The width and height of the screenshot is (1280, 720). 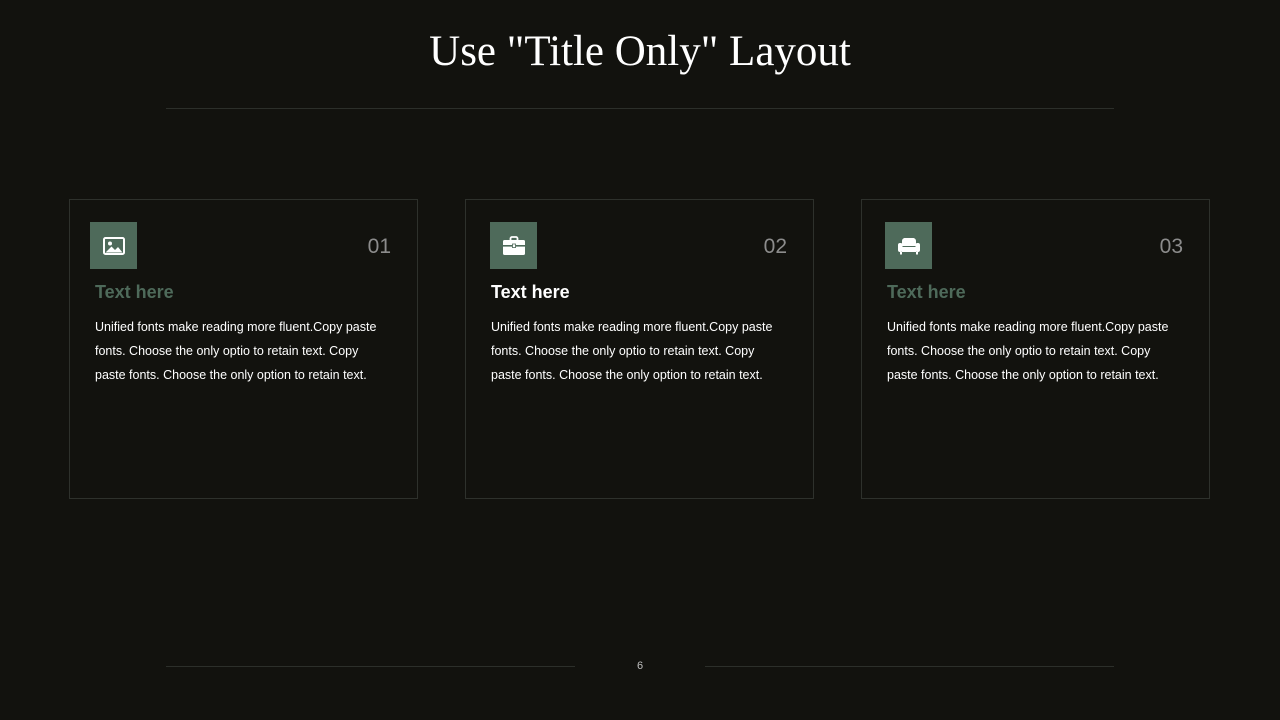 What do you see at coordinates (640, 108) in the screenshot?
I see `title-divider` at bounding box center [640, 108].